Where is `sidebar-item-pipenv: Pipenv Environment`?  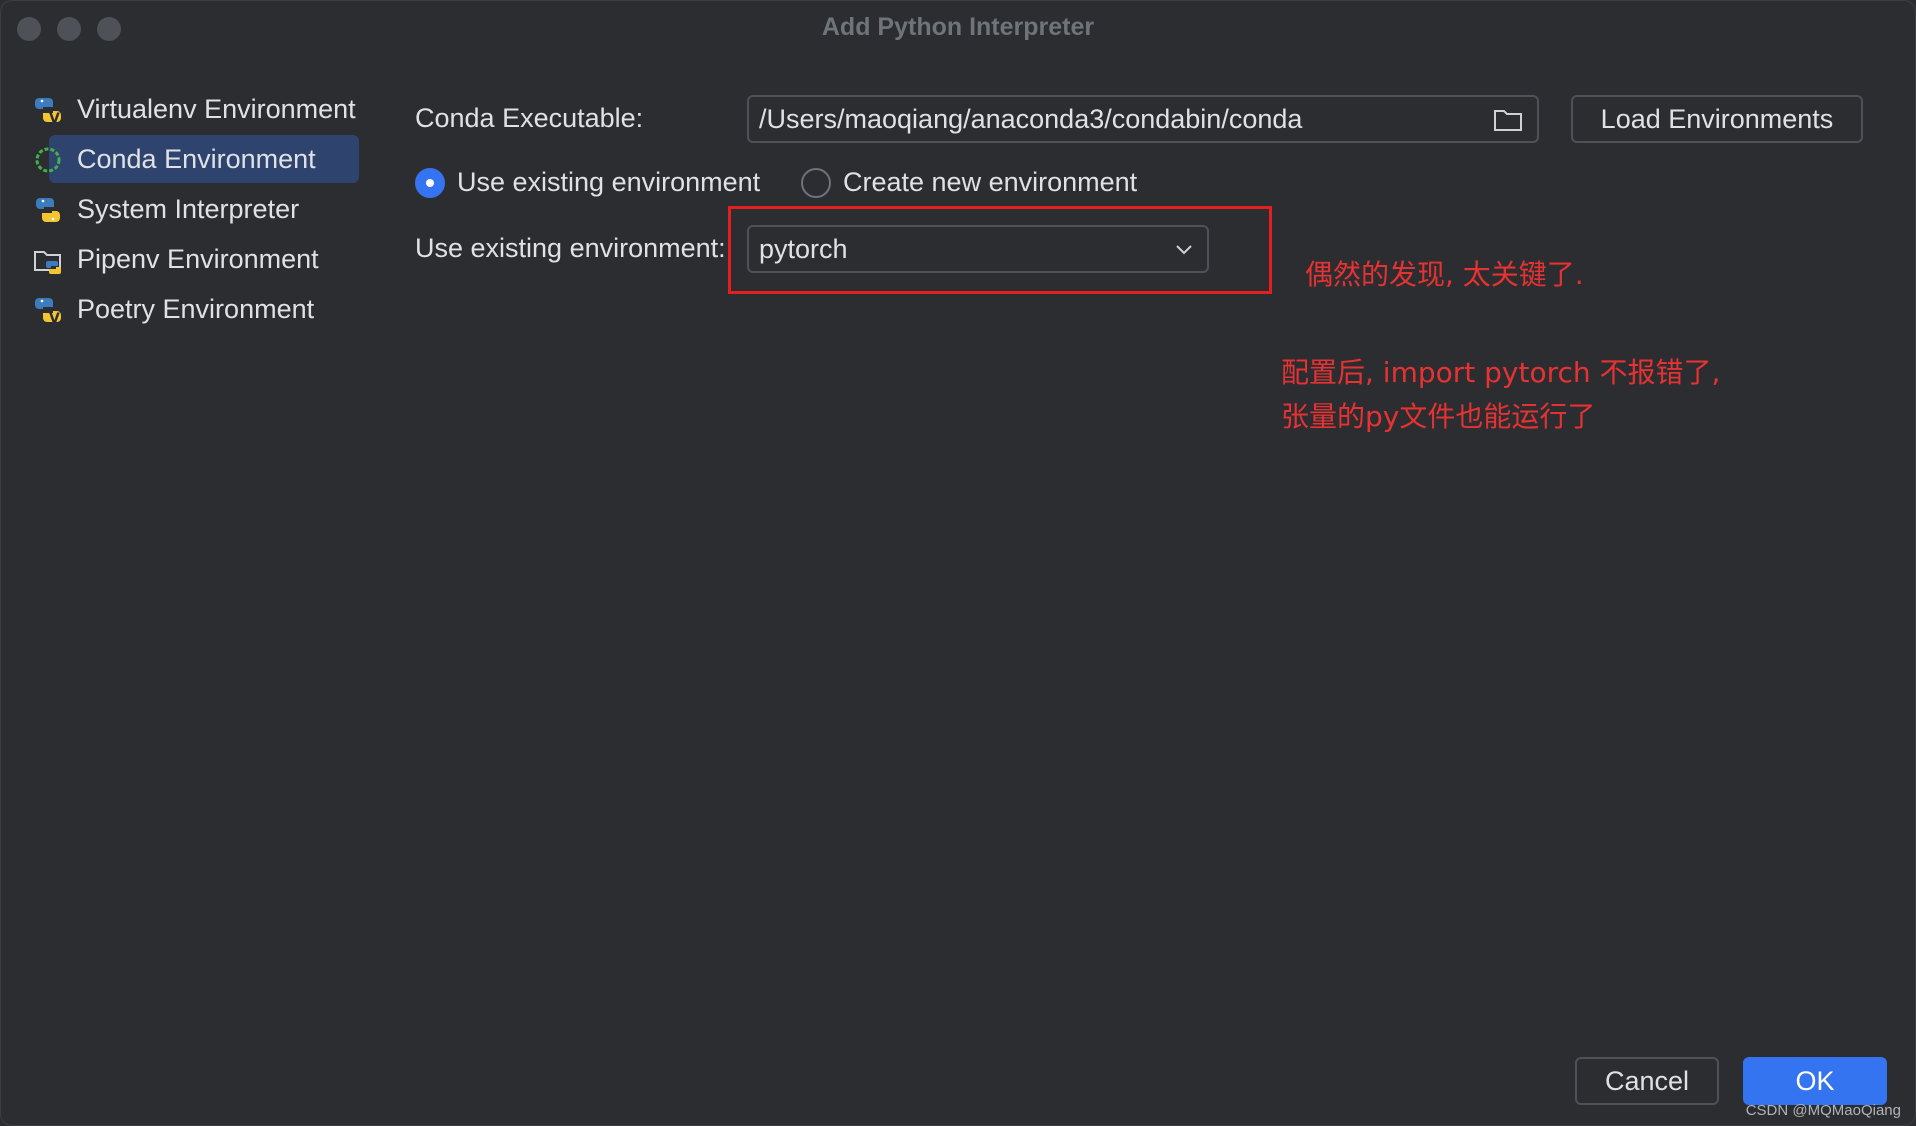
sidebar-item-pipenv: Pipenv Environment is located at coordinates (196, 259).